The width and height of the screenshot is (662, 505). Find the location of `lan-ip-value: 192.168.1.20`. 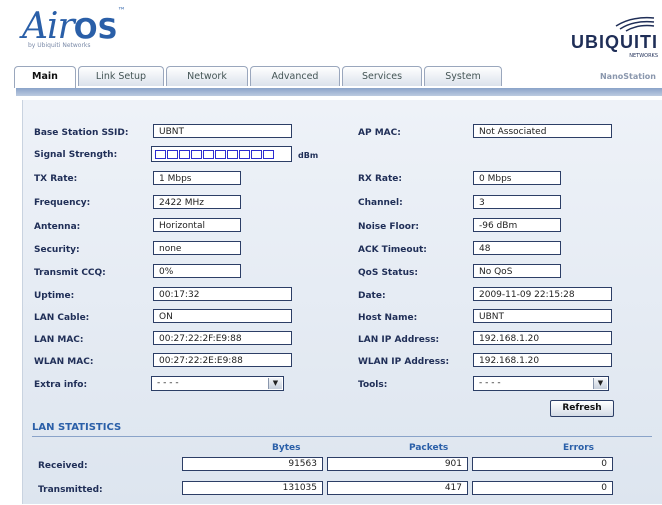

lan-ip-value: 192.168.1.20 is located at coordinates (542, 338).